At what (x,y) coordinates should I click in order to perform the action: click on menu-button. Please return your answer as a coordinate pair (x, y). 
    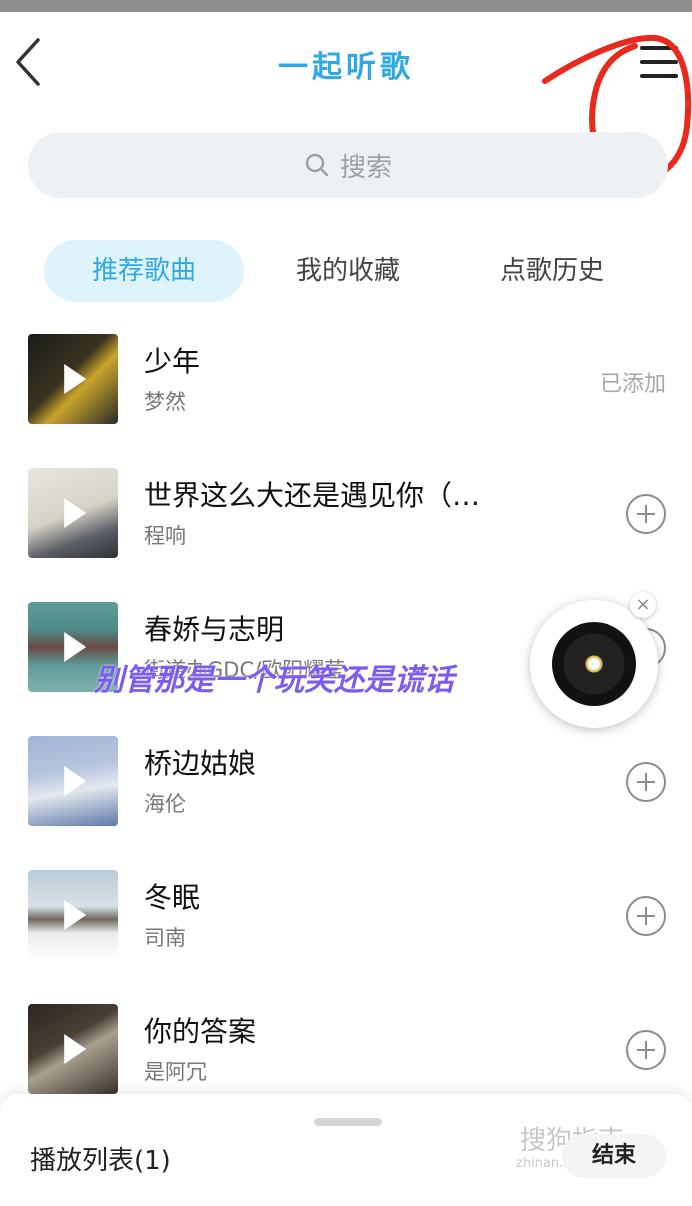
    Looking at the image, I should click on (659, 62).